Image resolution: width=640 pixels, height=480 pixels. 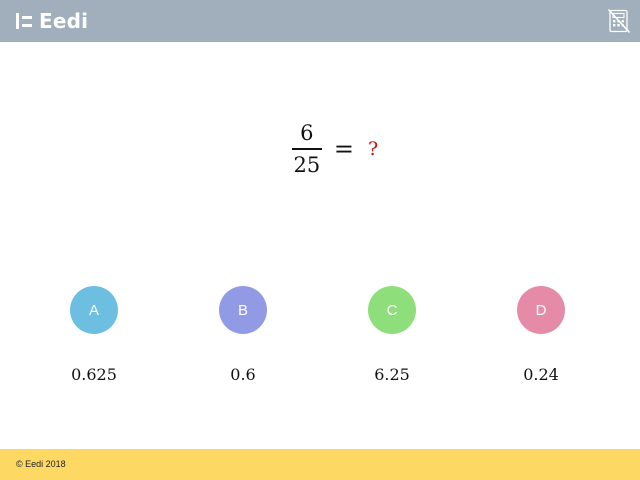 I want to click on calculator-disabled-icon, so click(x=619, y=21).